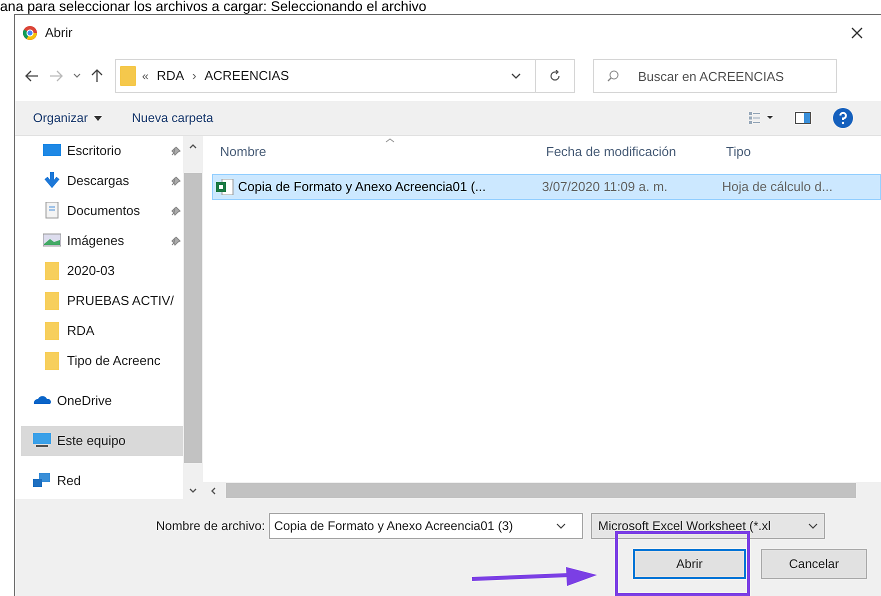 This screenshot has height=596, width=881. Describe the element at coordinates (103, 181) in the screenshot. I see `nav-item: Descargas` at that location.